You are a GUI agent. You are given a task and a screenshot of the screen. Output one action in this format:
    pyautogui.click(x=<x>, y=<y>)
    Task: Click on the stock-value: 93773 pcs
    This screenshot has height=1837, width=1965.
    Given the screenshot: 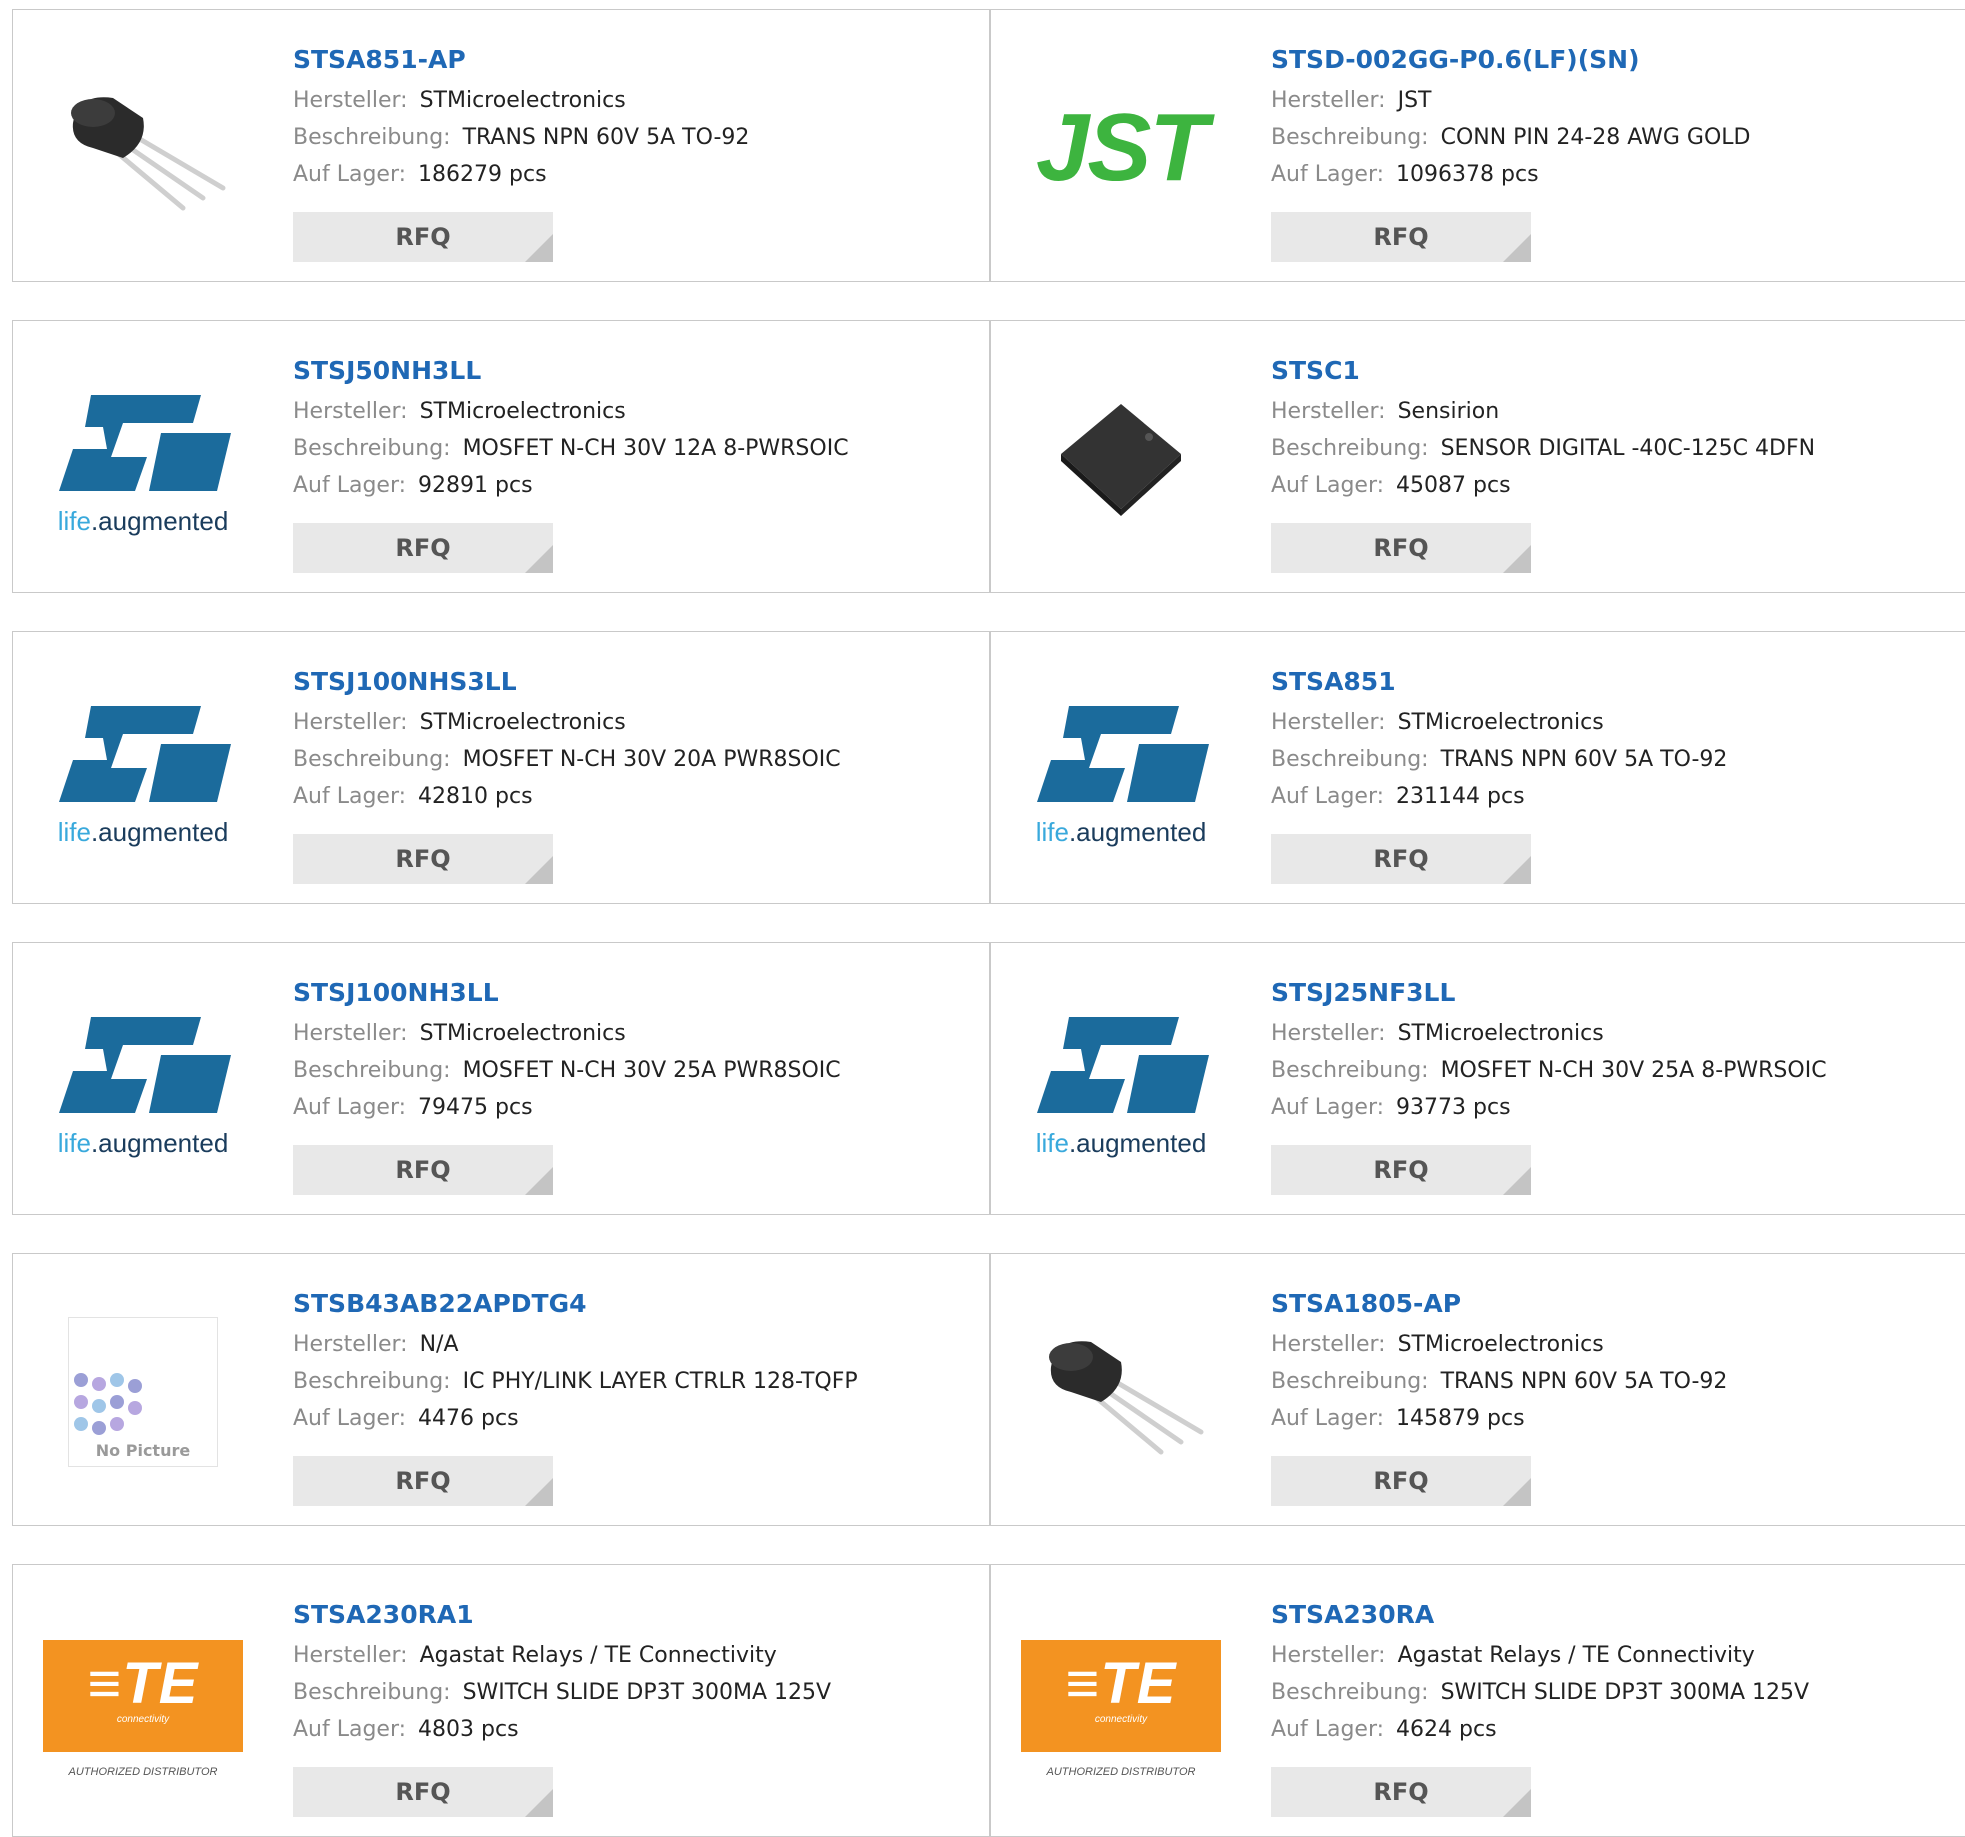 What is the action you would take?
    pyautogui.click(x=1453, y=1107)
    